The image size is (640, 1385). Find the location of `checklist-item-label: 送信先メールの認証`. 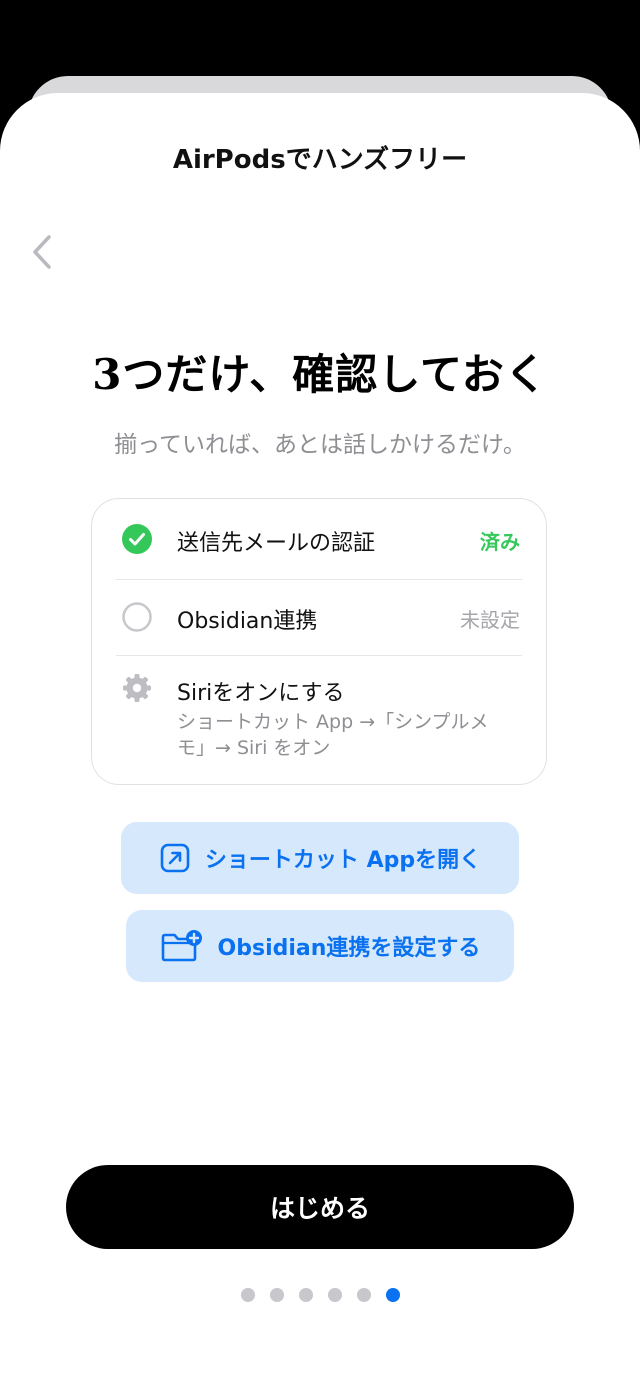

checklist-item-label: 送信先メールの認証 is located at coordinates (276, 543).